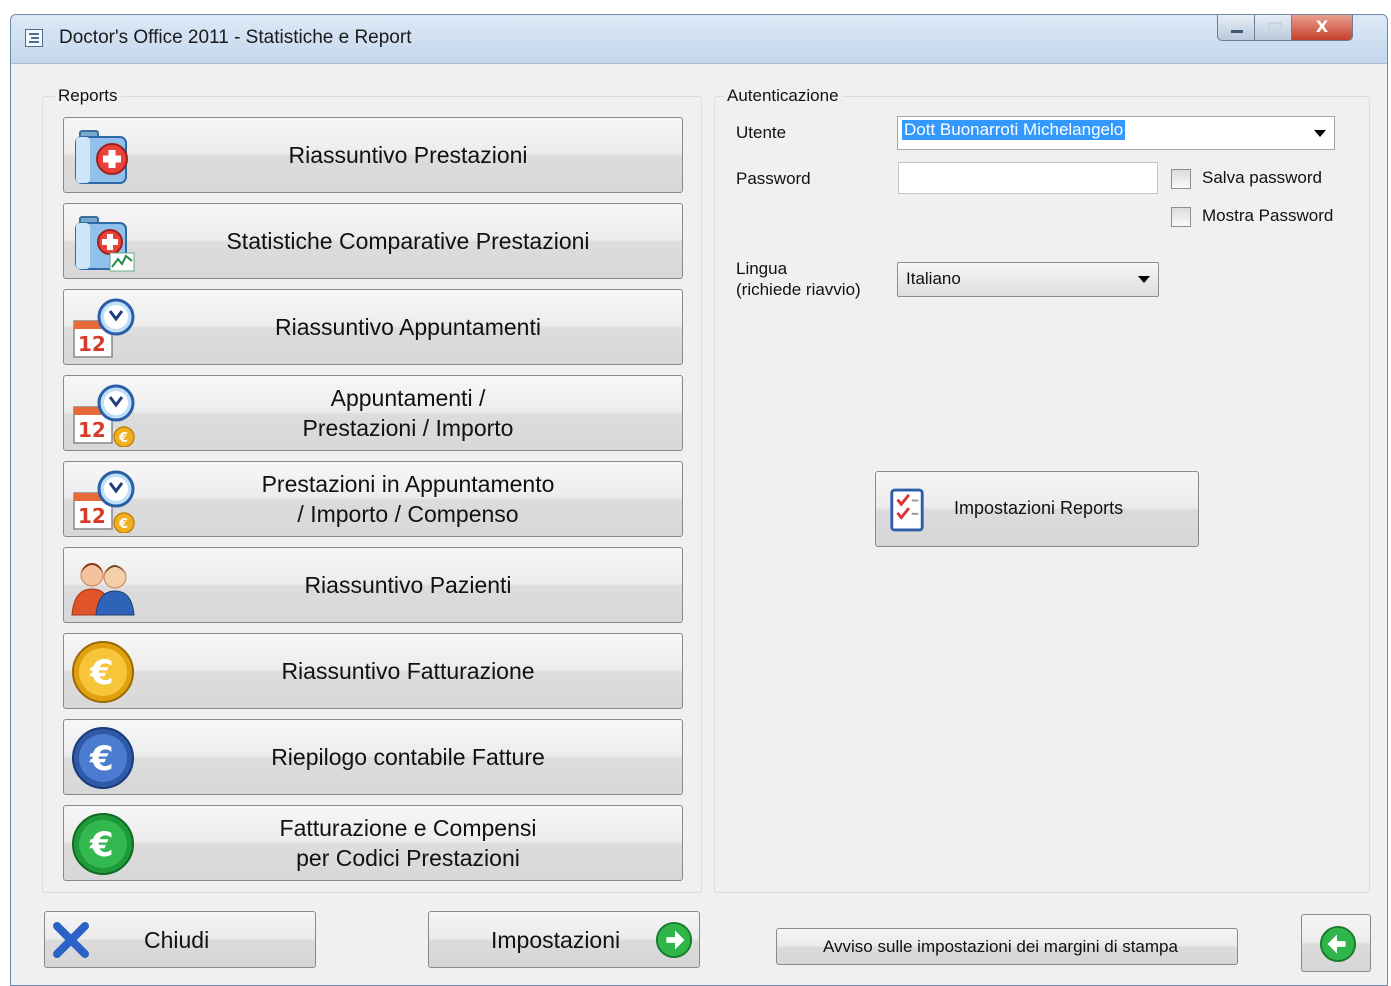  I want to click on checklist-icon, so click(907, 510).